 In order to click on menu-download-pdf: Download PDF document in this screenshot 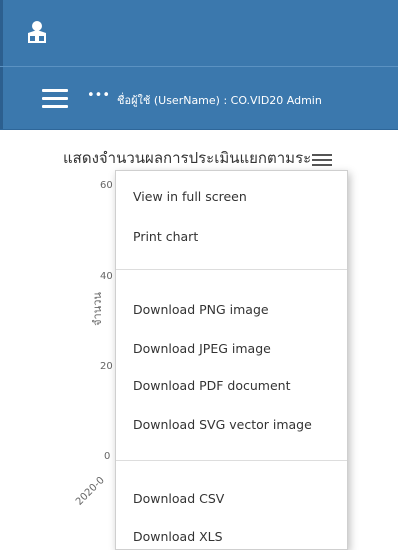, I will do `click(212, 385)`.